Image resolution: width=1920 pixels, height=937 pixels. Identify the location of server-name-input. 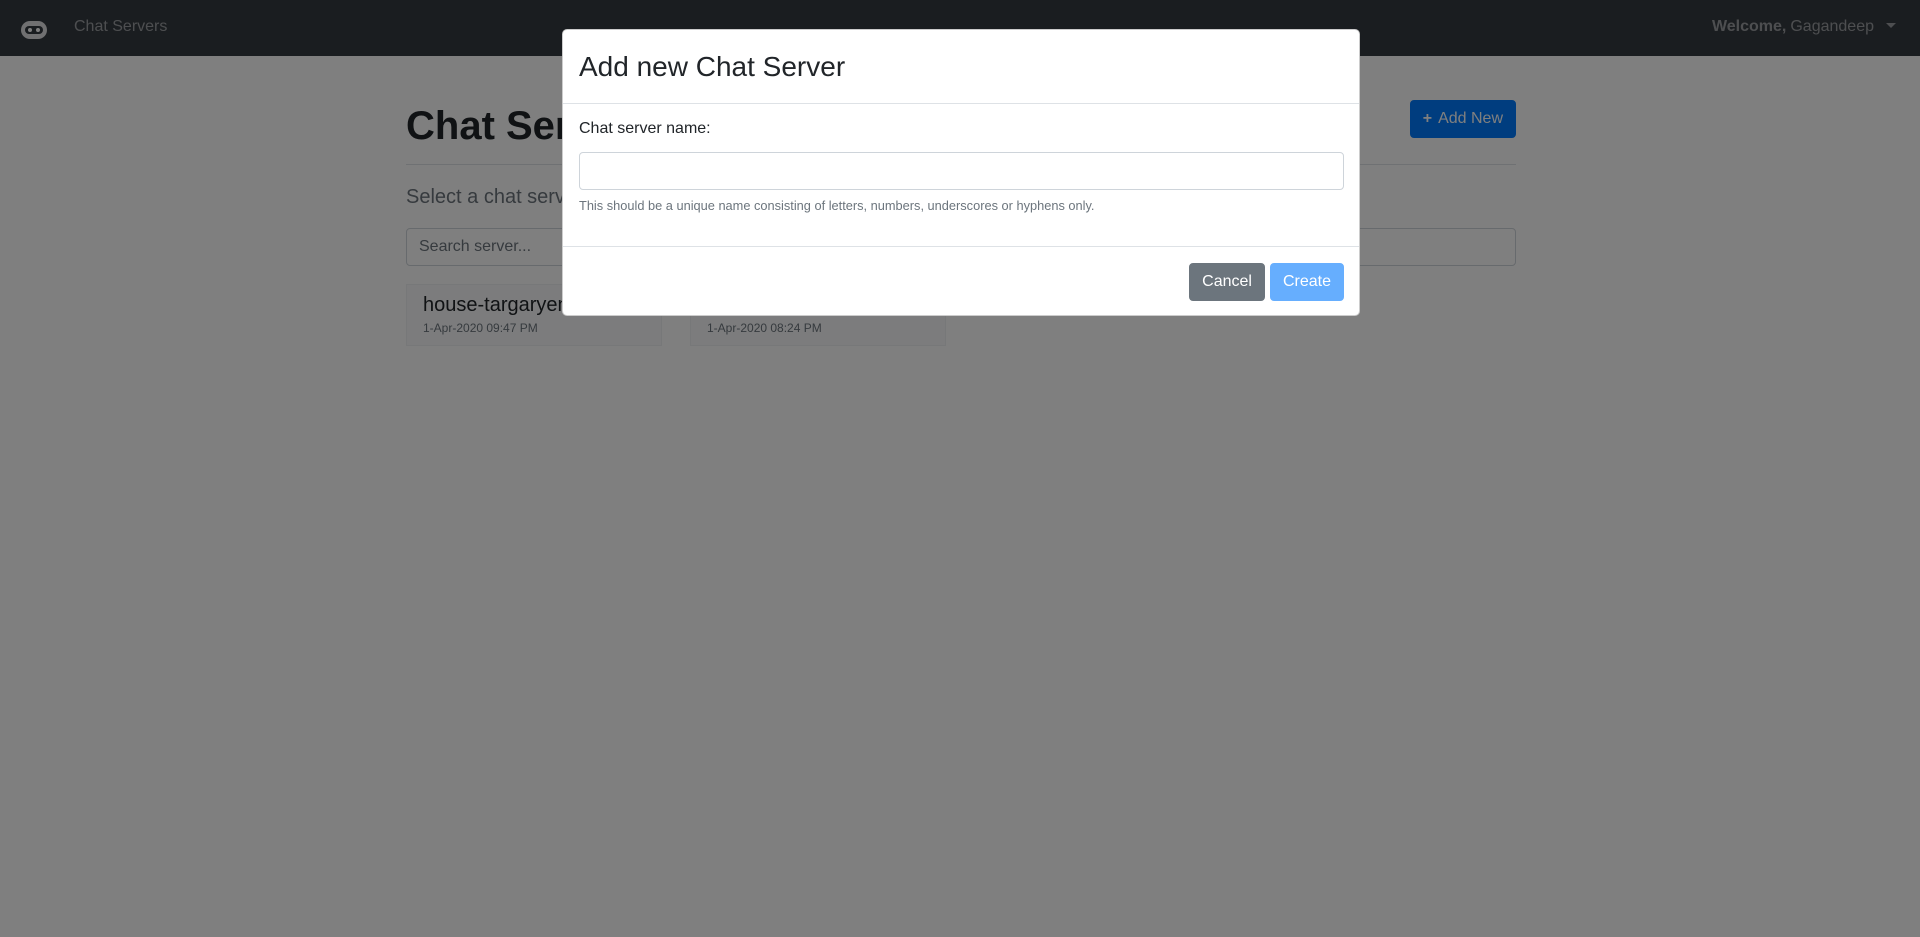
(961, 171).